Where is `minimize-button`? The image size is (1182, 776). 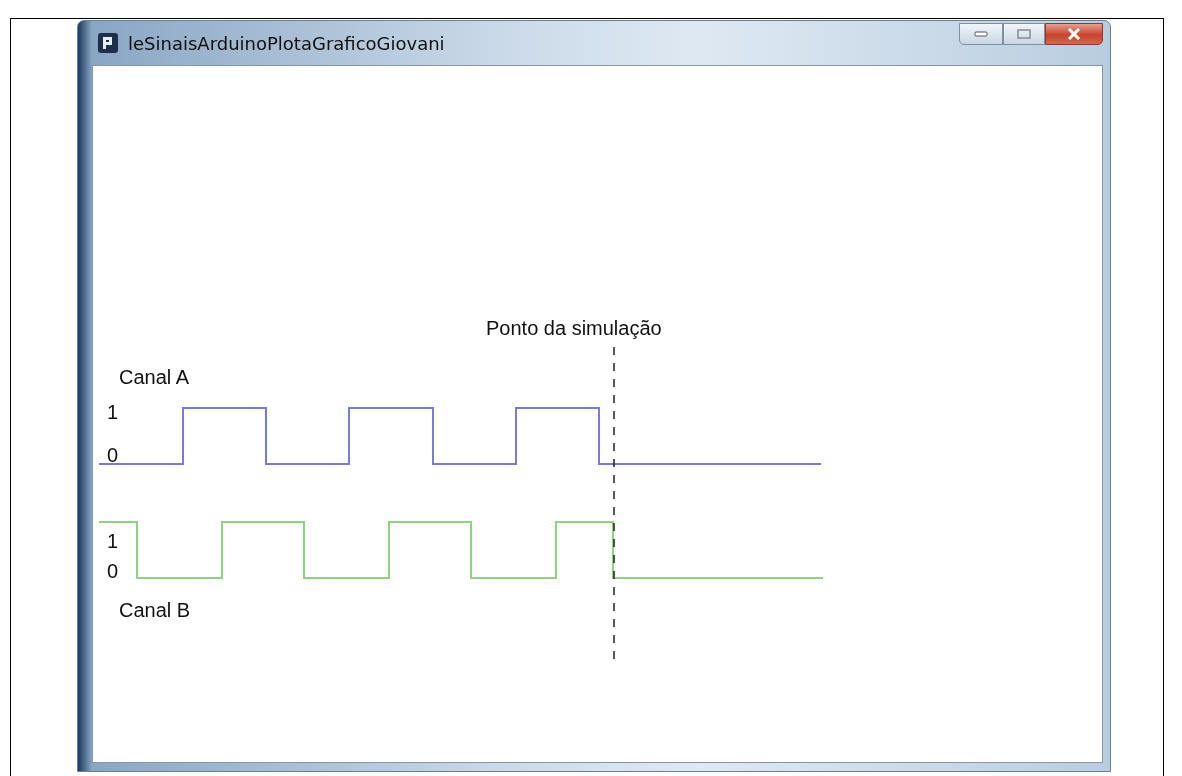 minimize-button is located at coordinates (981, 34).